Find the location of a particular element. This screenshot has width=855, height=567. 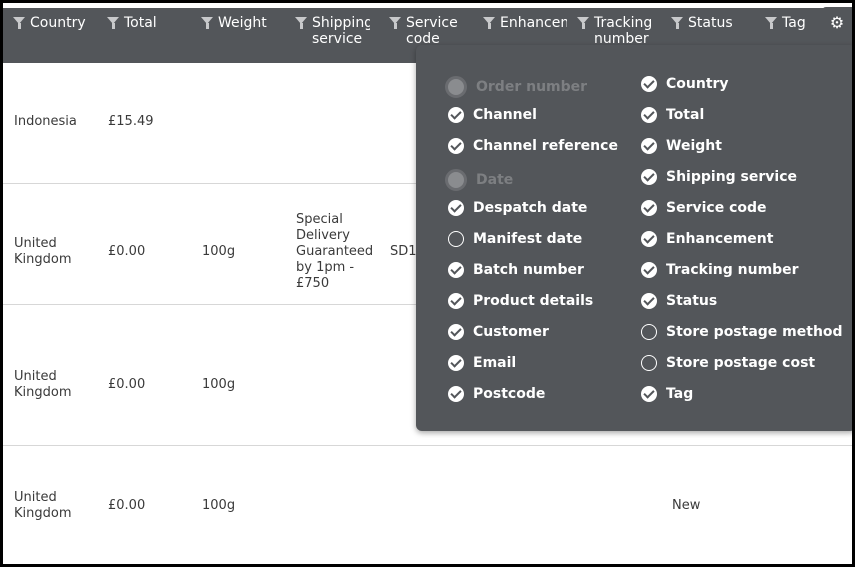

column-option: Postcode is located at coordinates (496, 394).